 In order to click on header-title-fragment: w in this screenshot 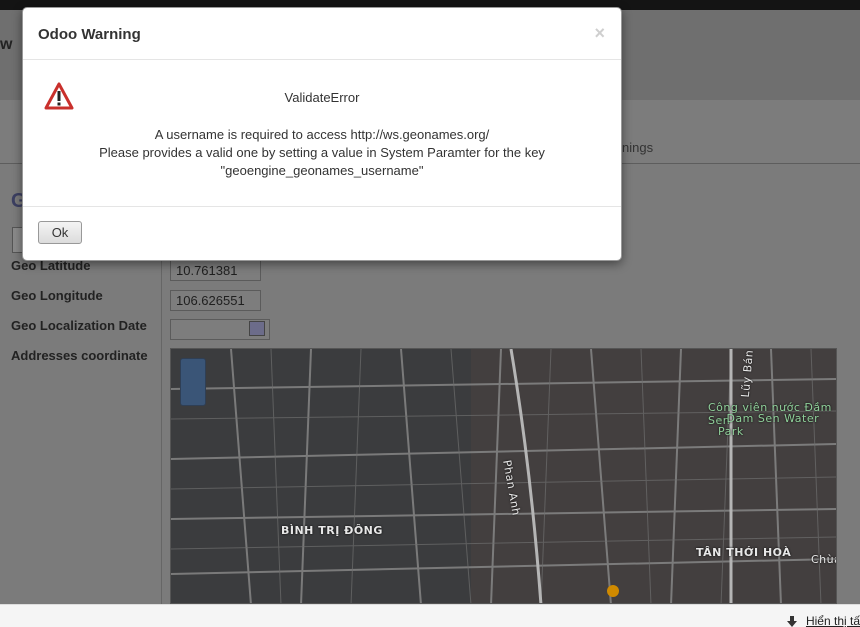, I will do `click(6, 44)`.